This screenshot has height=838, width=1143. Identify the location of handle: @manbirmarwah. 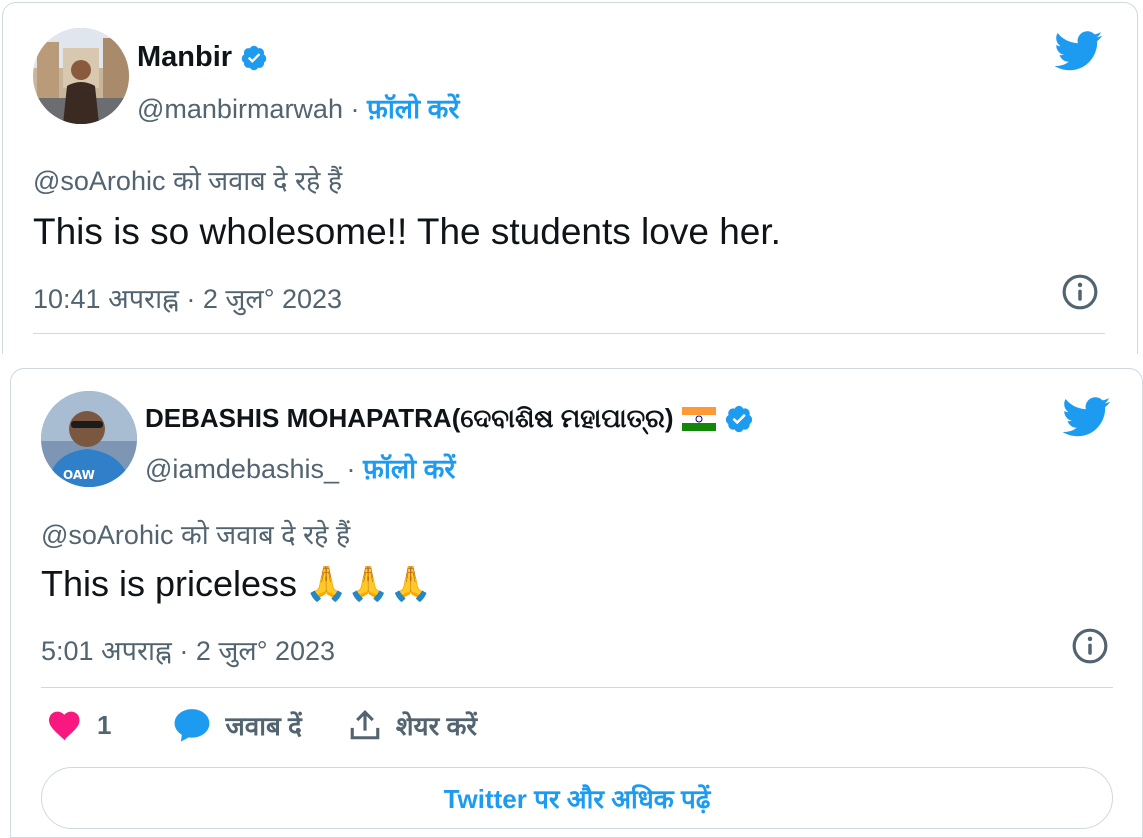
(240, 109).